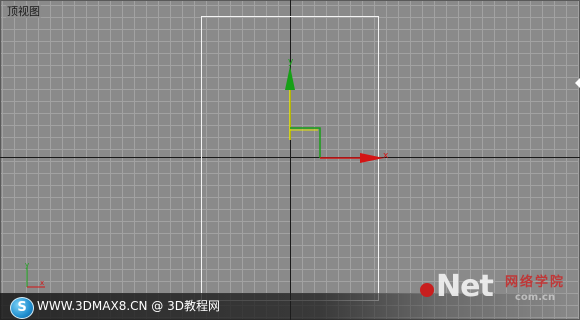 This screenshot has width=580, height=320. I want to click on tripod-x-label: x, so click(42, 283).